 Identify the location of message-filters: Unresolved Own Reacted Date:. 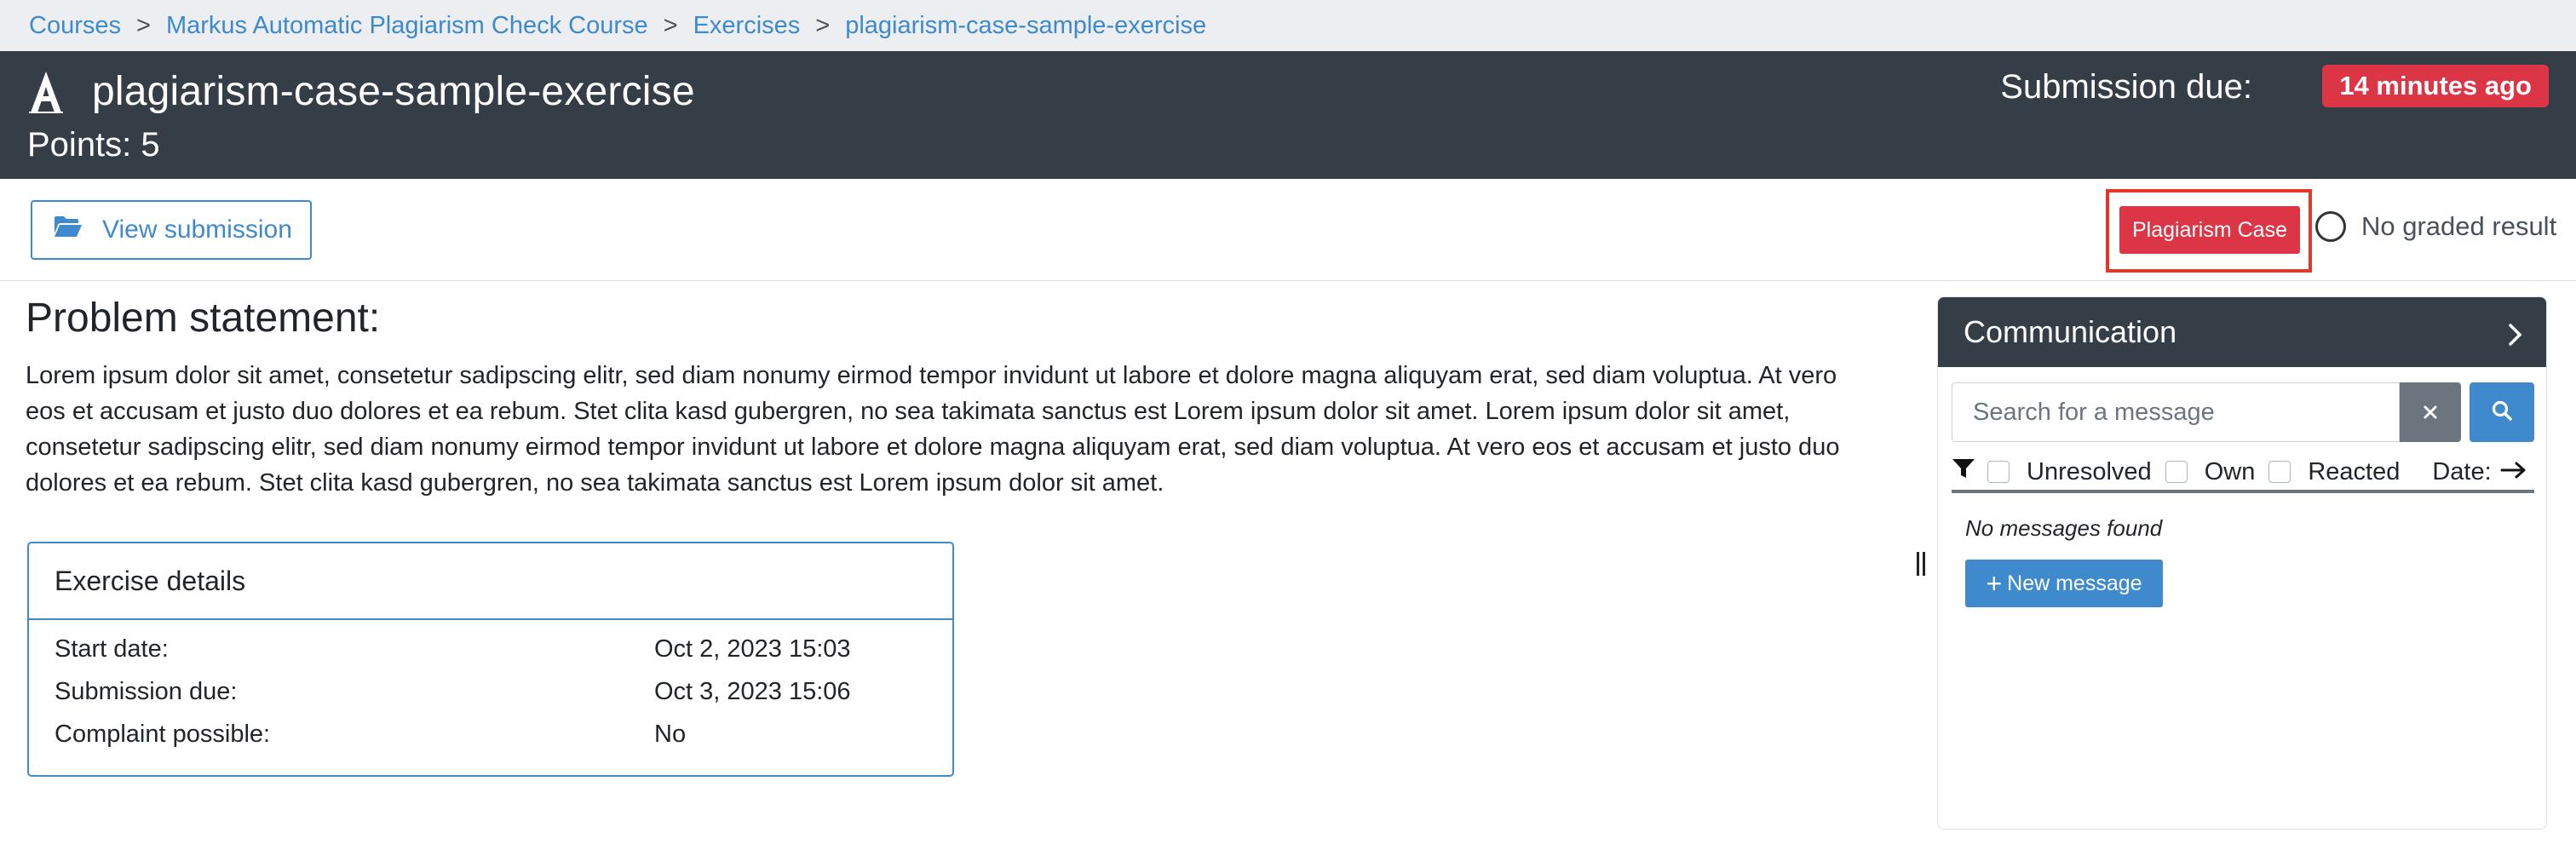
(2243, 473).